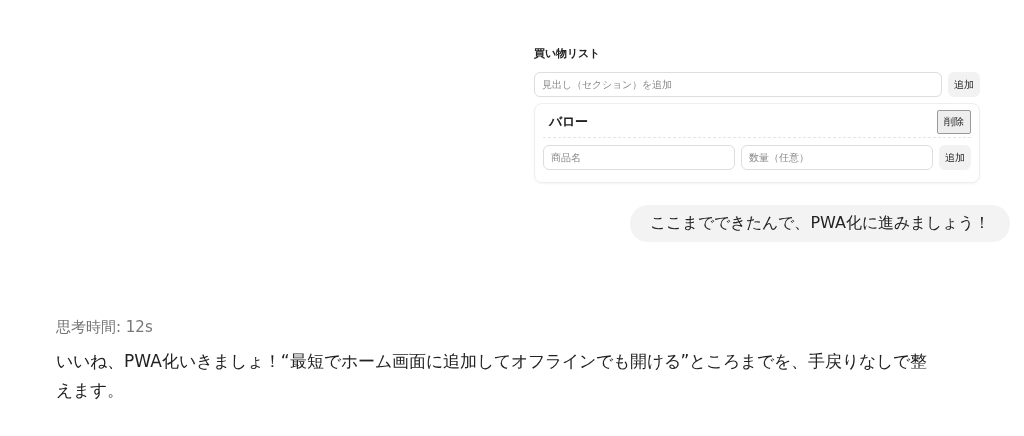 The width and height of the screenshot is (1024, 436). I want to click on delete-button: 削除, so click(954, 122).